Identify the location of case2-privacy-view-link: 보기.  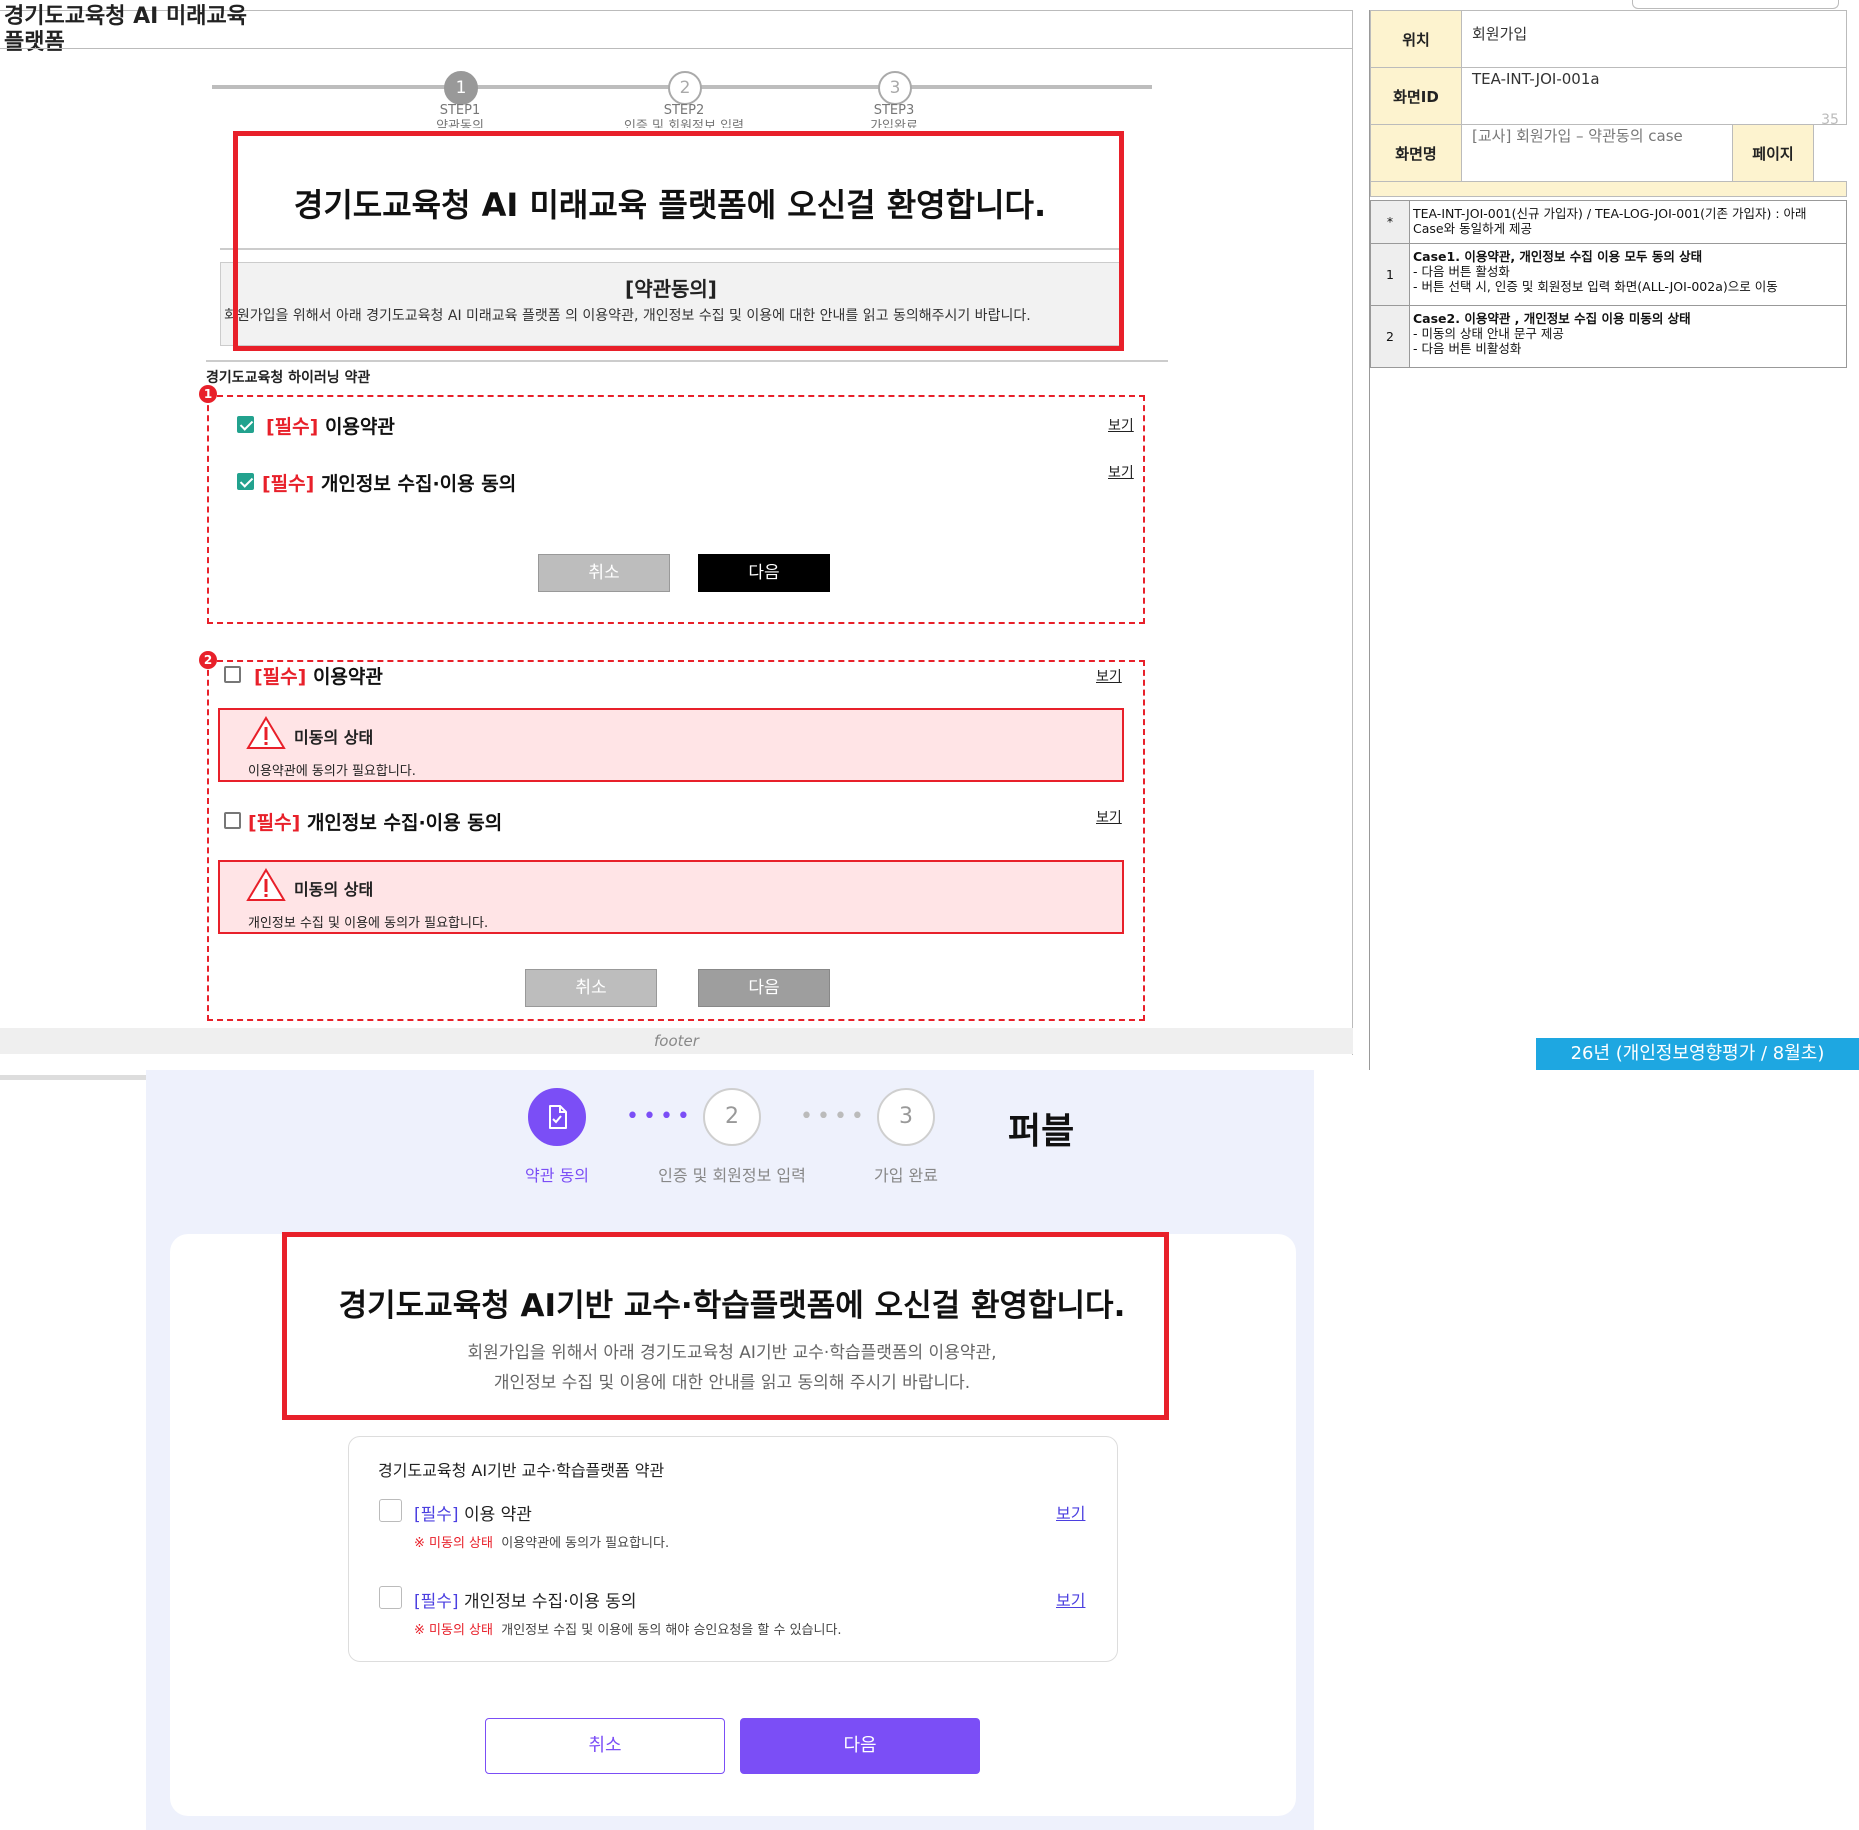
(1109, 817).